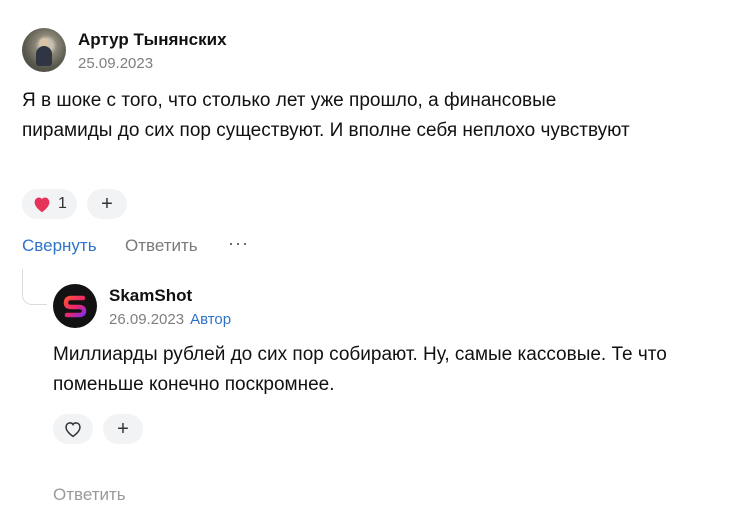 Image resolution: width=740 pixels, height=505 pixels. What do you see at coordinates (42, 204) in the screenshot?
I see `heart-filled-icon` at bounding box center [42, 204].